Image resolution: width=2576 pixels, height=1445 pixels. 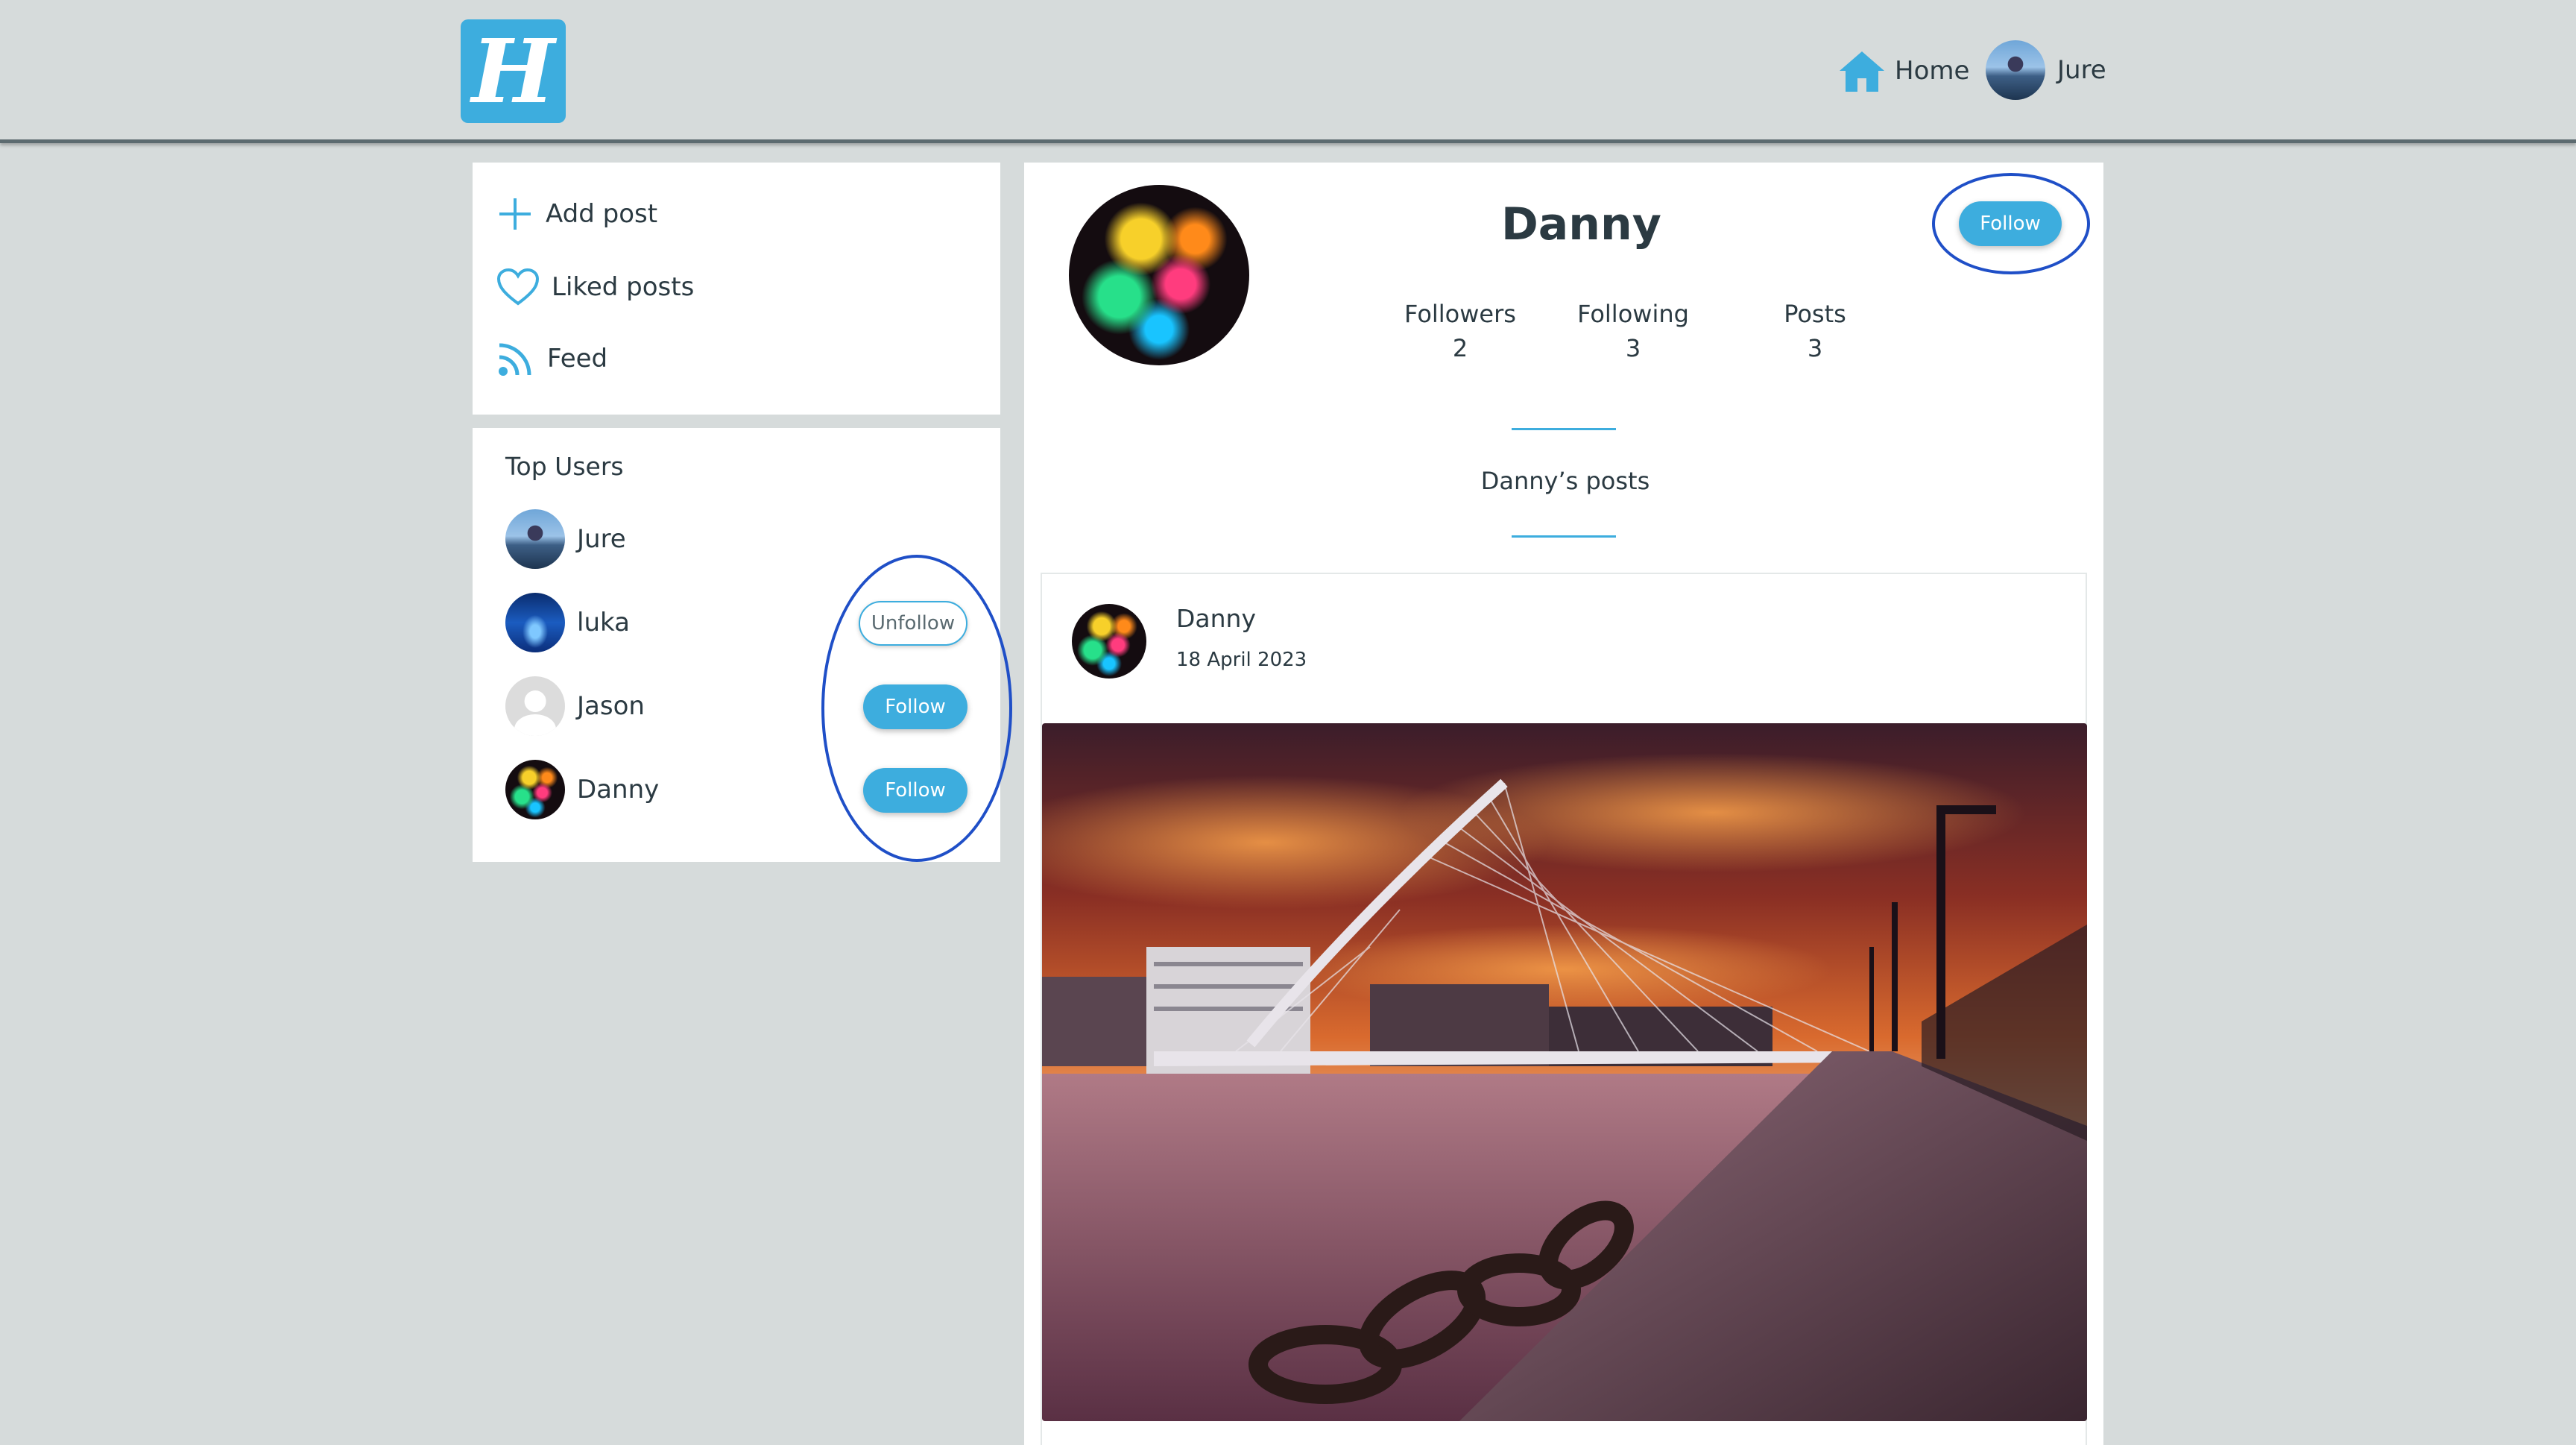 What do you see at coordinates (518, 287) in the screenshot?
I see `heart-icon` at bounding box center [518, 287].